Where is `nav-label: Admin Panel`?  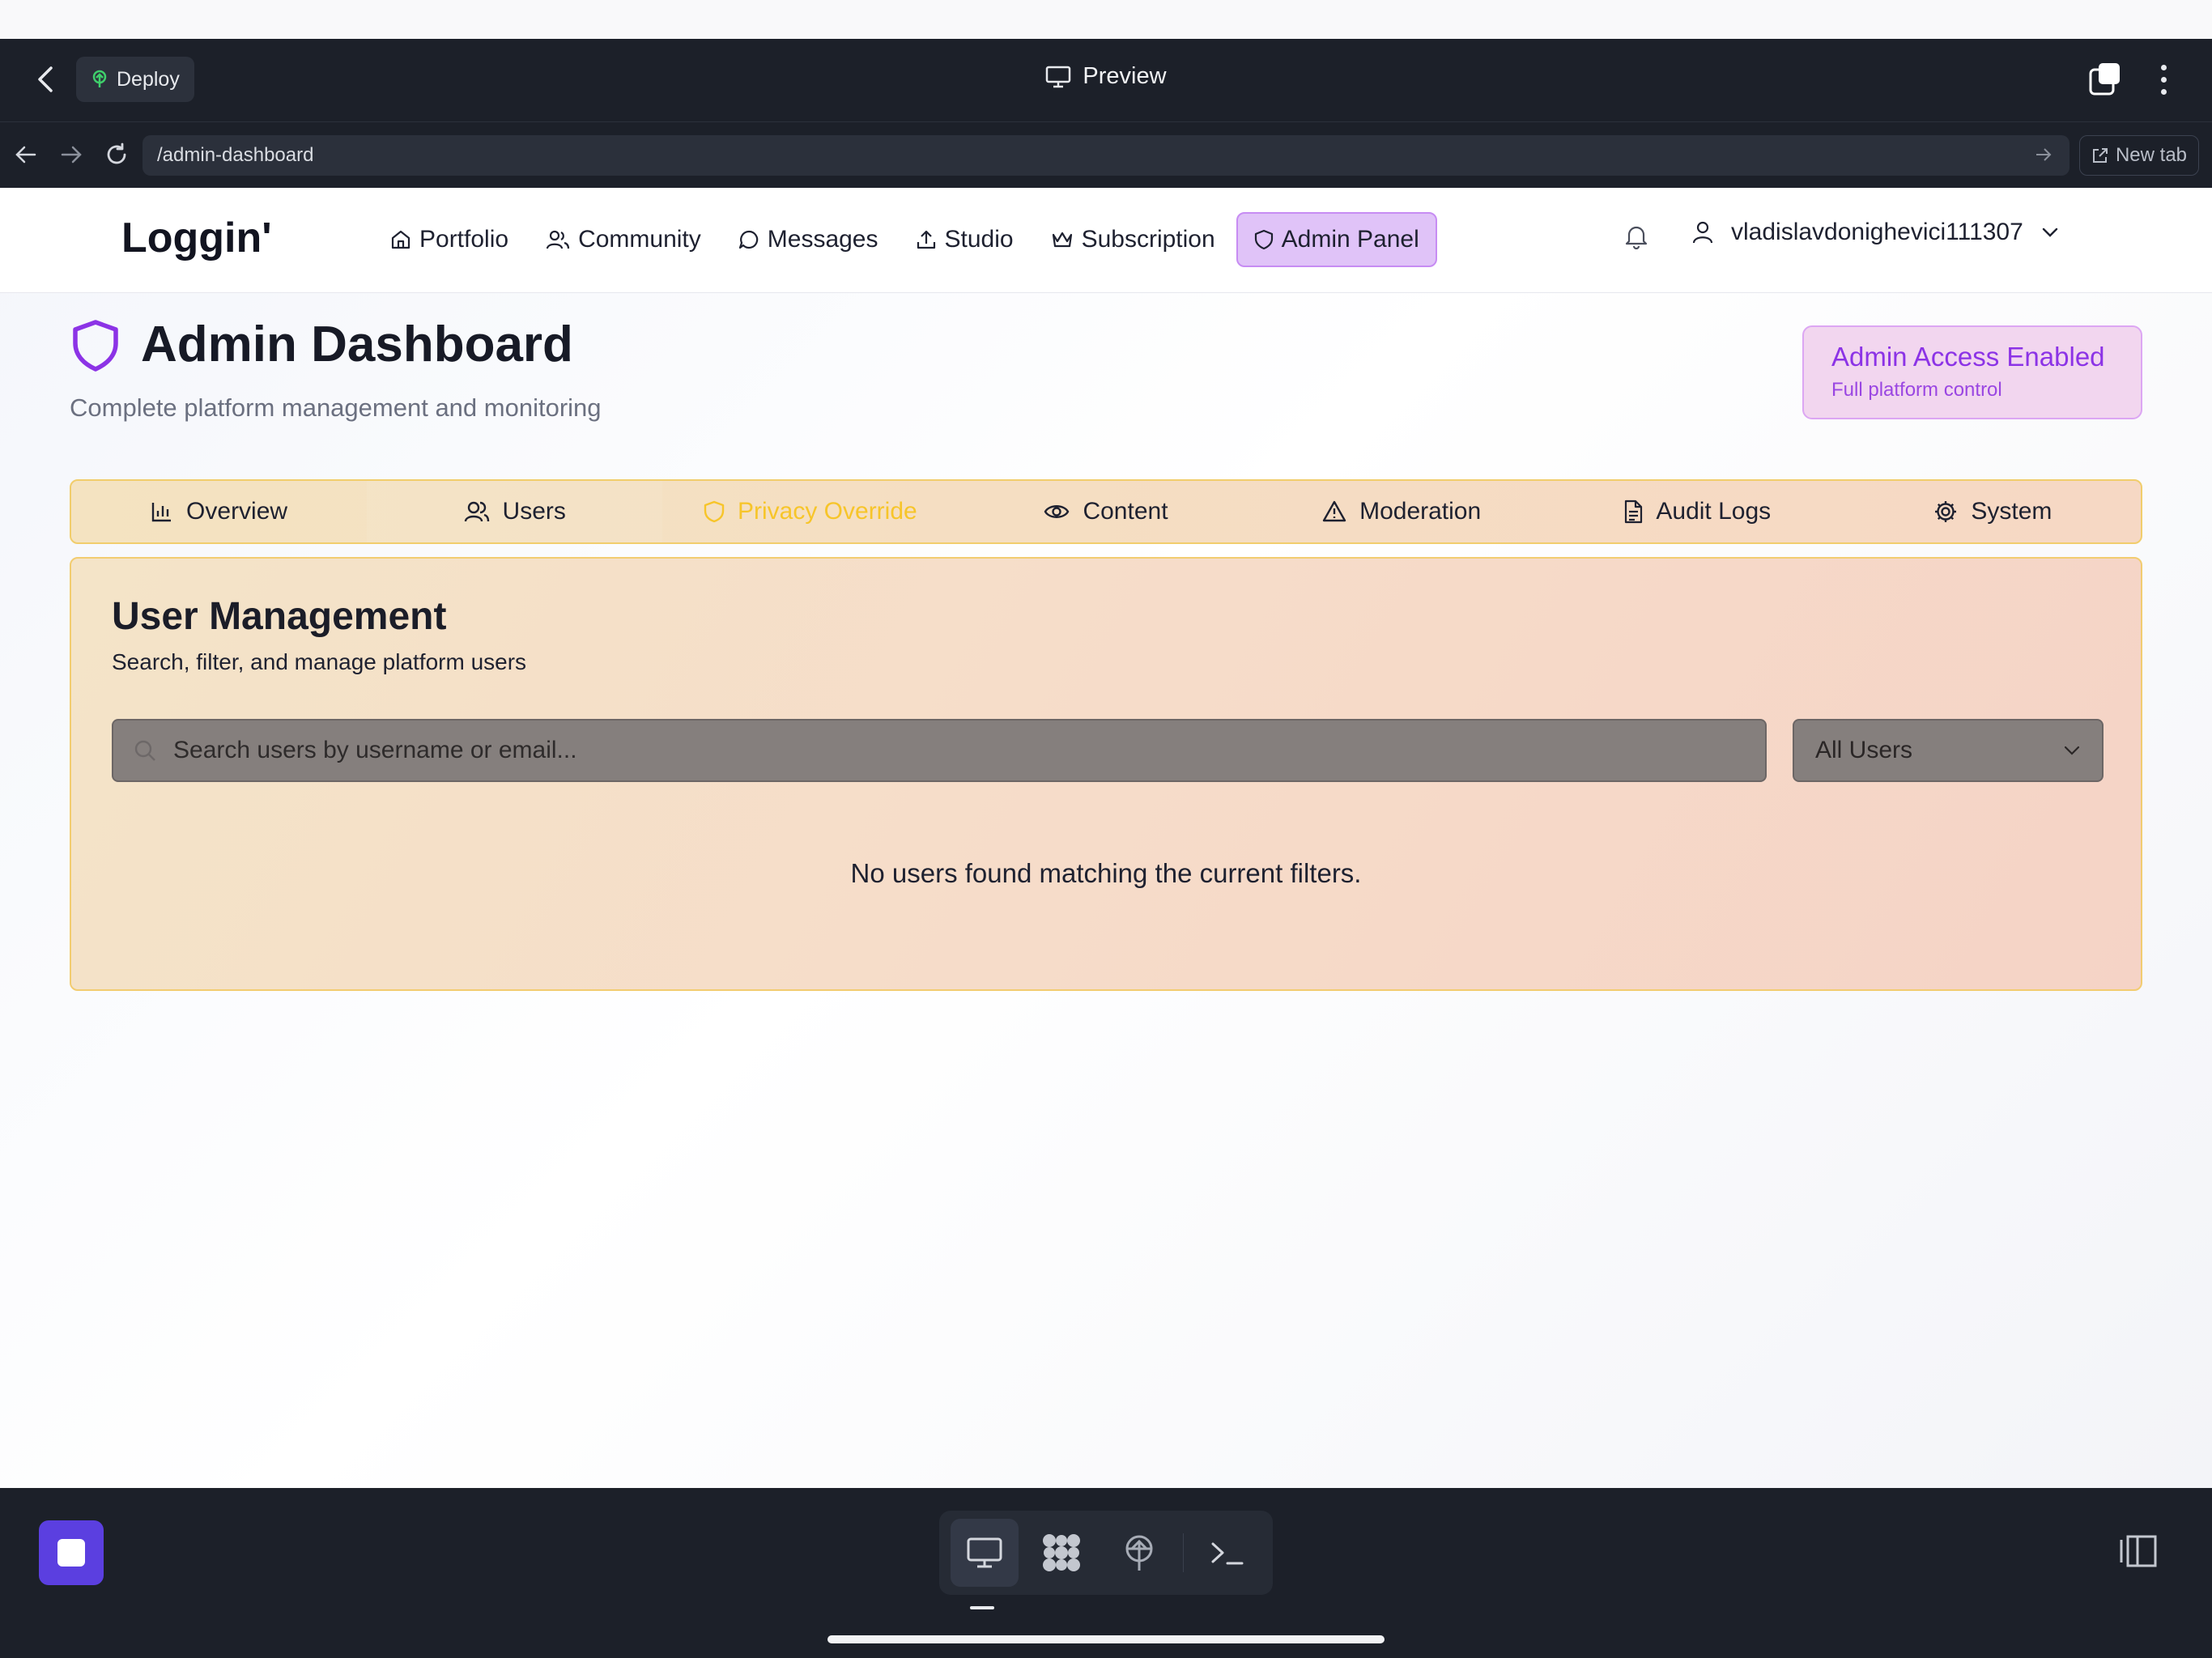 nav-label: Admin Panel is located at coordinates (1350, 239).